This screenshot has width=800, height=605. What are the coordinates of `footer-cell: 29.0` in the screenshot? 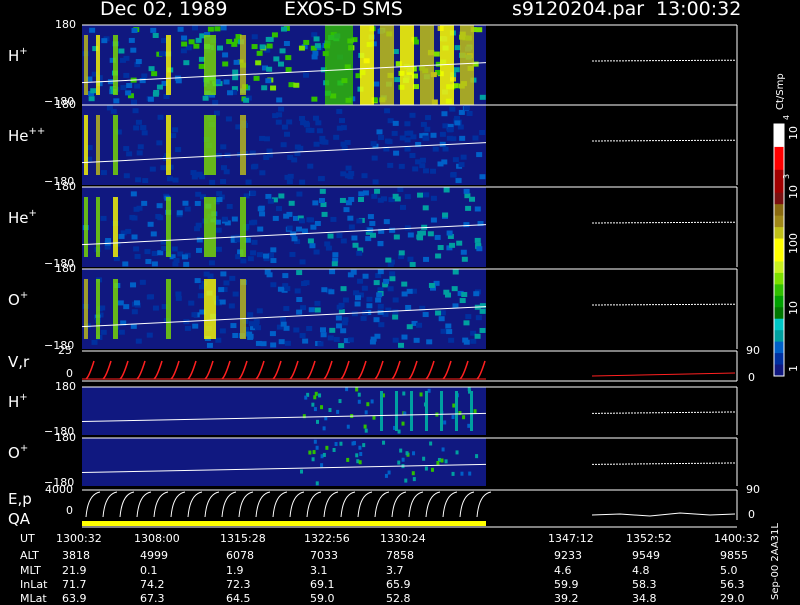 It's located at (732, 598).